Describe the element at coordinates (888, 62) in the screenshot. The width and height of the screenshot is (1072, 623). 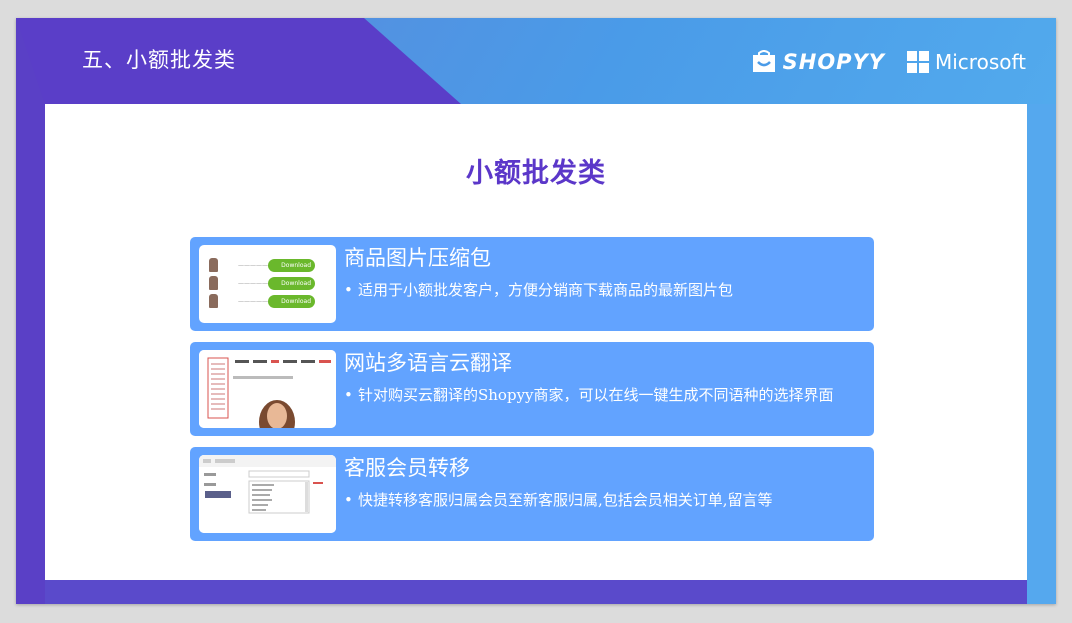
I see `logo-group: SHOPYY Microsoft` at that location.